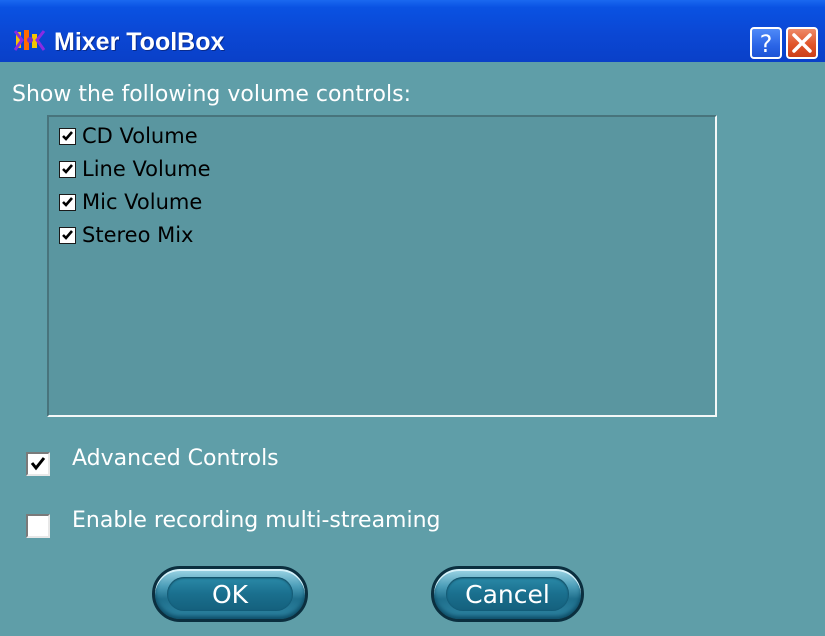 The width and height of the screenshot is (825, 636). I want to click on help-icon: ?, so click(766, 43).